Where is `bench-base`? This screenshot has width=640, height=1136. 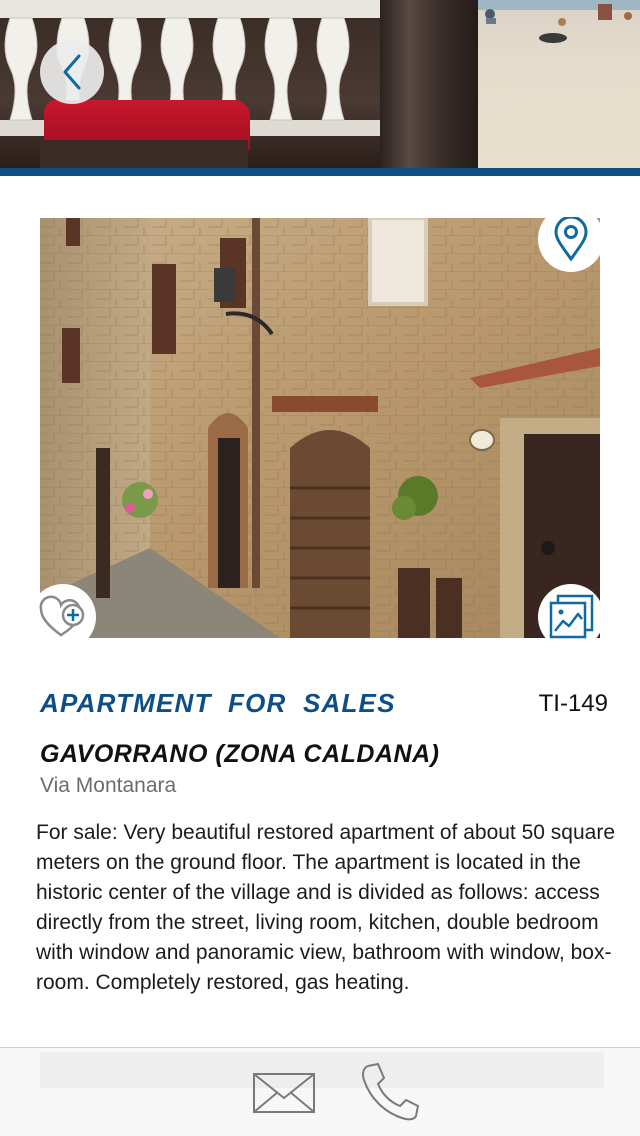
bench-base is located at coordinates (144, 154).